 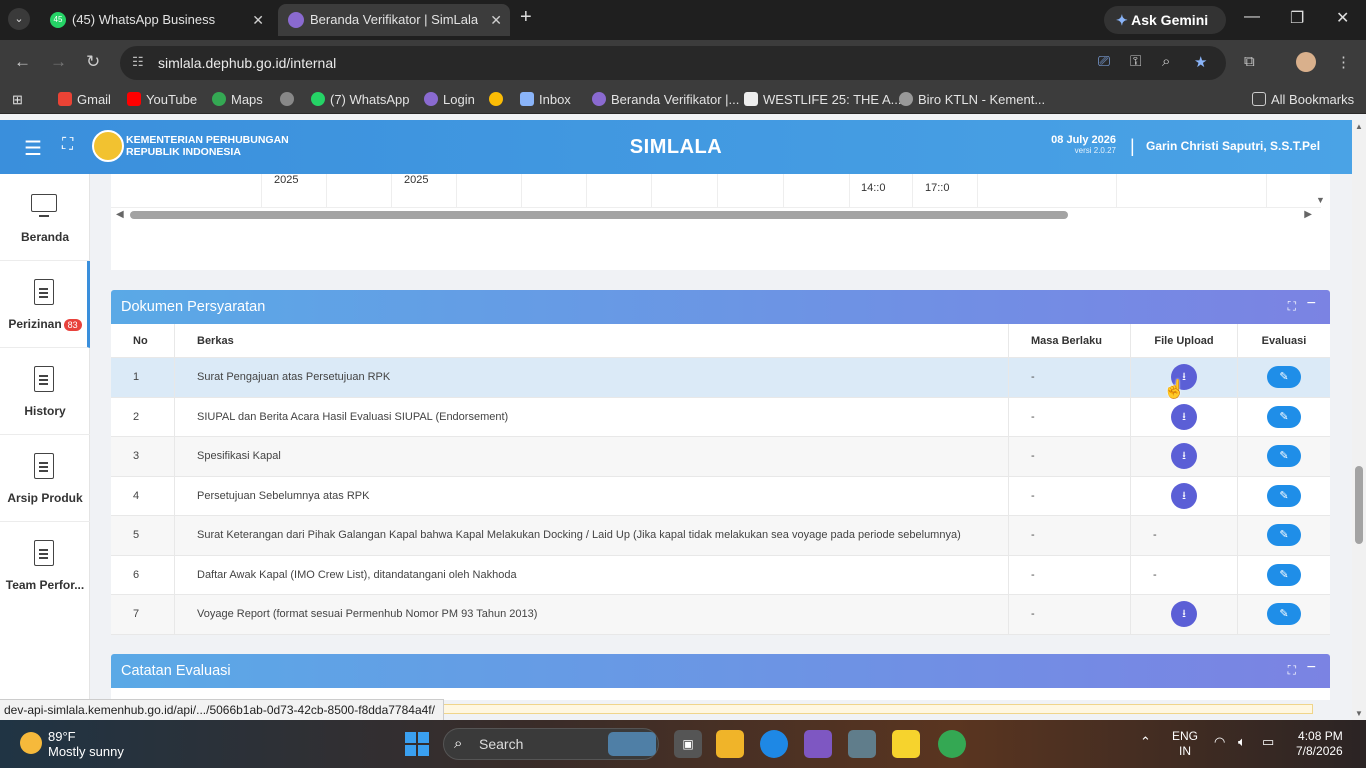 I want to click on sidebar-item-history: History, so click(x=45, y=391).